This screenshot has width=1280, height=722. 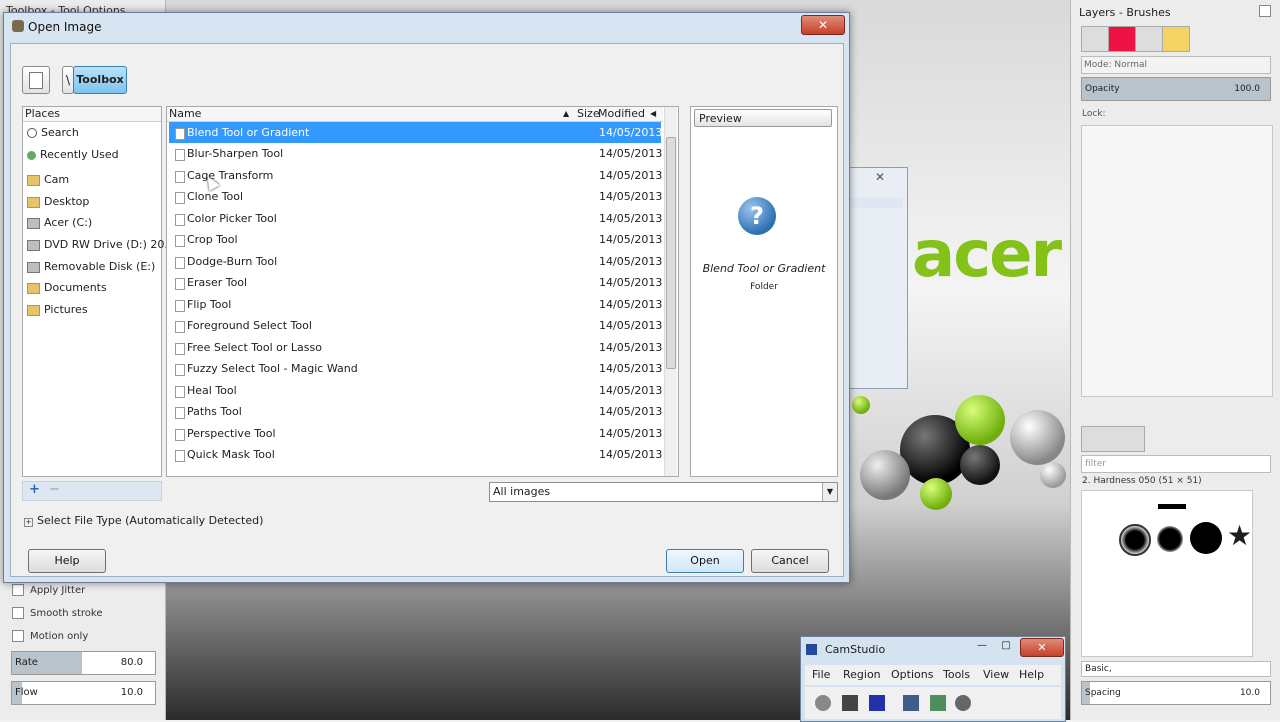 I want to click on unknown-file-icon: ?, so click(x=757, y=216).